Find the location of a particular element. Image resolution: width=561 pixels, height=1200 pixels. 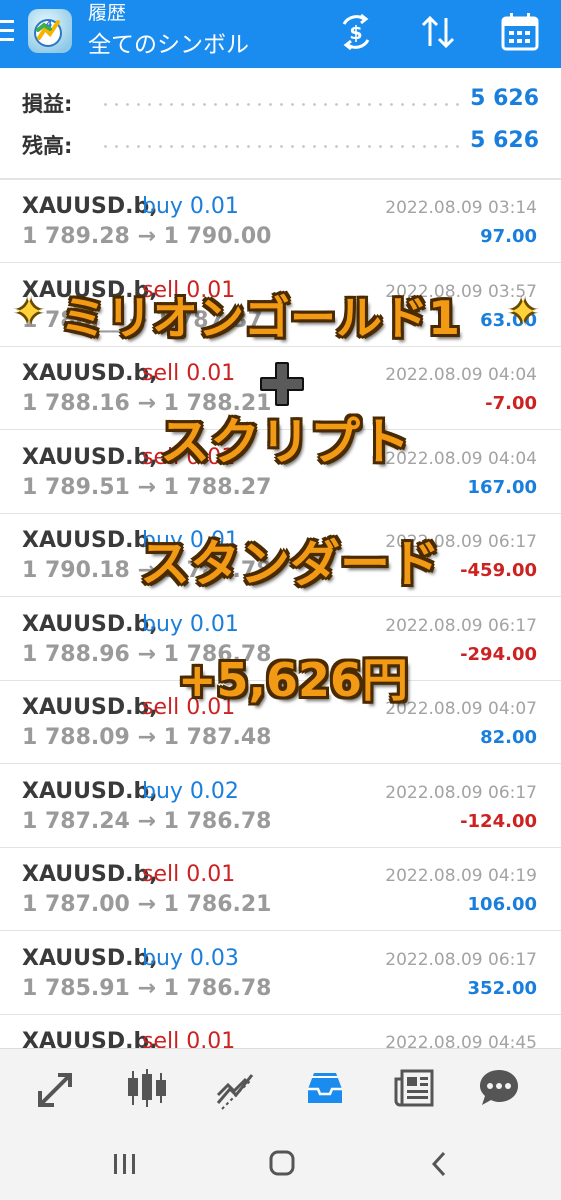

deal-time: 2022.08.09 04:07 is located at coordinates (461, 709).